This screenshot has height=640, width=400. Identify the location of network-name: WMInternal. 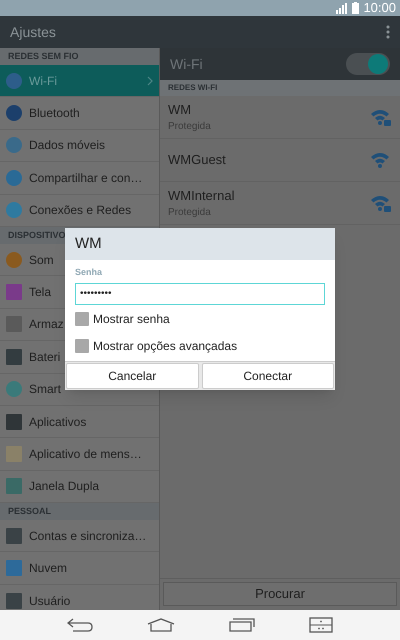
(201, 195).